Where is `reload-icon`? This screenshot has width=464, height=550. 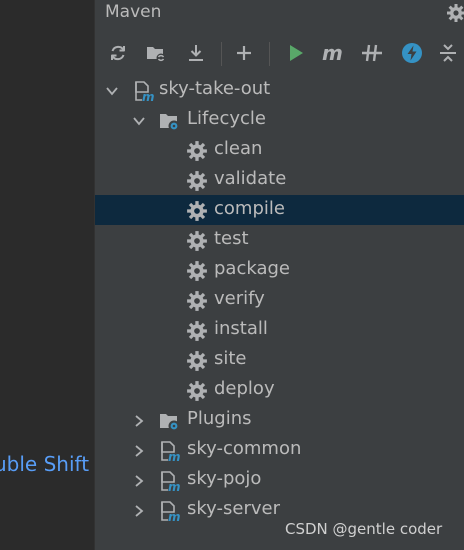
reload-icon is located at coordinates (118, 53).